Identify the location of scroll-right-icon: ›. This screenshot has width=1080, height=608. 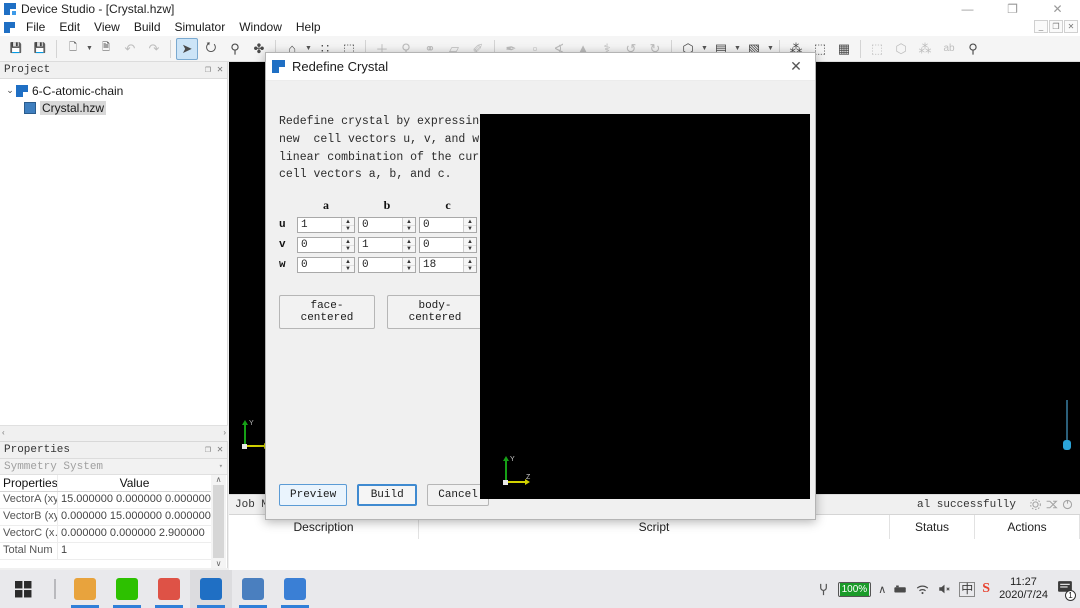
(224, 432).